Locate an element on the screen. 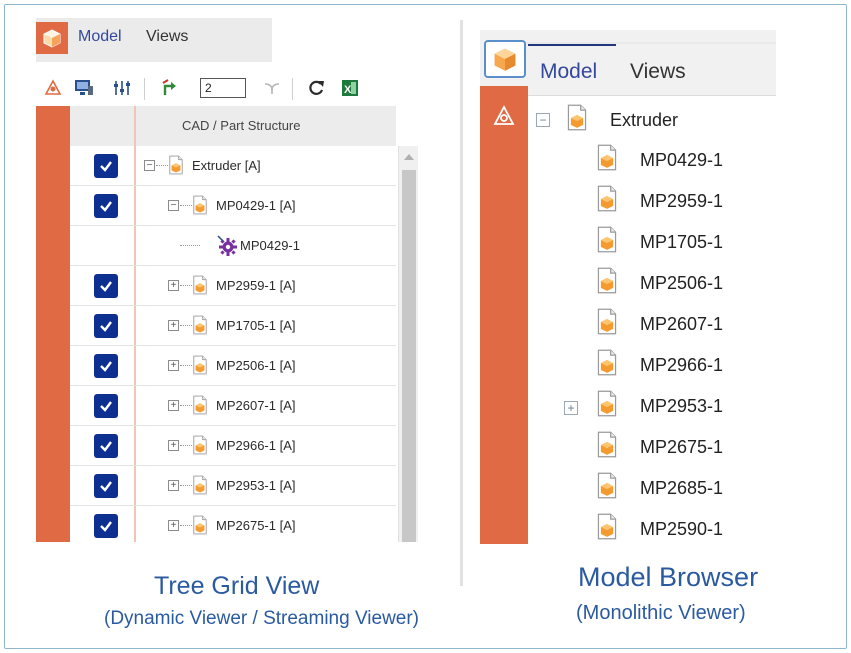 This screenshot has width=851, height=653. tree-item-label: Extruder is located at coordinates (644, 120).